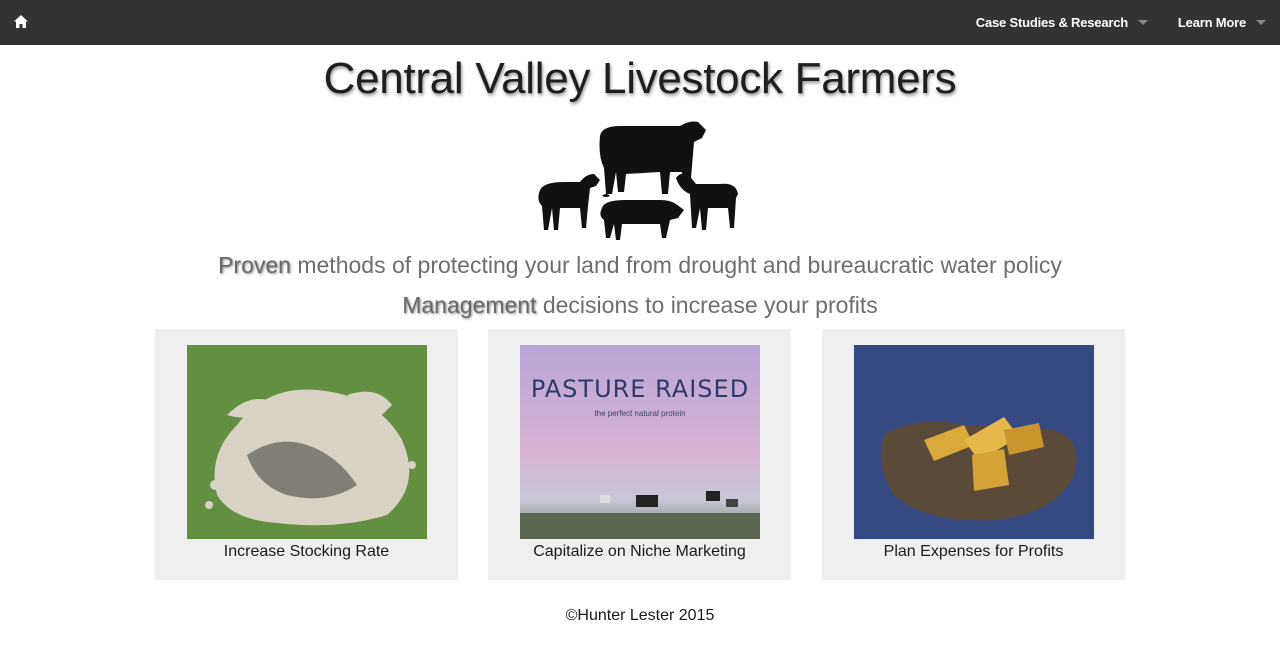 This screenshot has height=646, width=1280. What do you see at coordinates (639, 552) in the screenshot?
I see `card-label: Capitalize on Niche Marketing` at bounding box center [639, 552].